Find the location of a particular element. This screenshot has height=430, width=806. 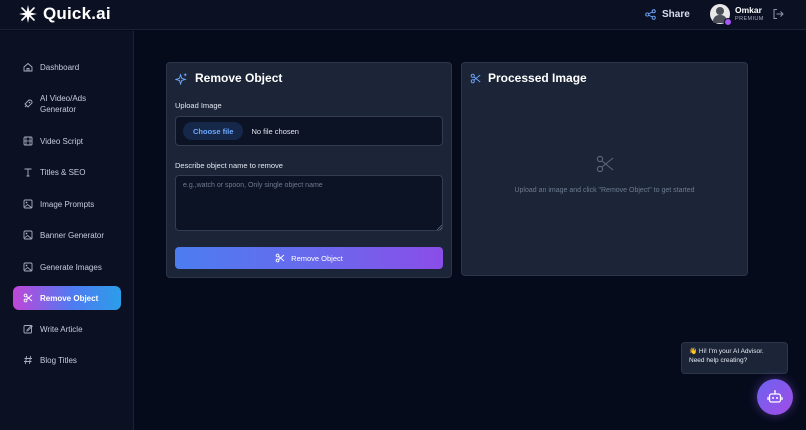

edit-icon is located at coordinates (28, 329).